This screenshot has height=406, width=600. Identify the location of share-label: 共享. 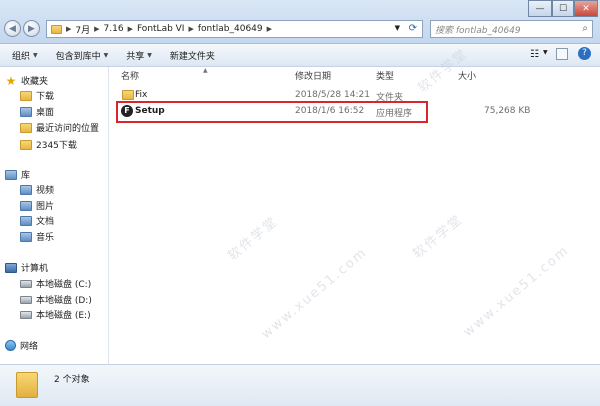
(135, 56).